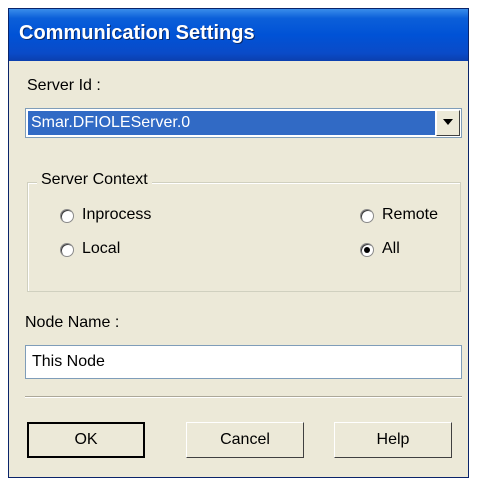  What do you see at coordinates (137, 33) in the screenshot?
I see `dialog-title: Communication Settings` at bounding box center [137, 33].